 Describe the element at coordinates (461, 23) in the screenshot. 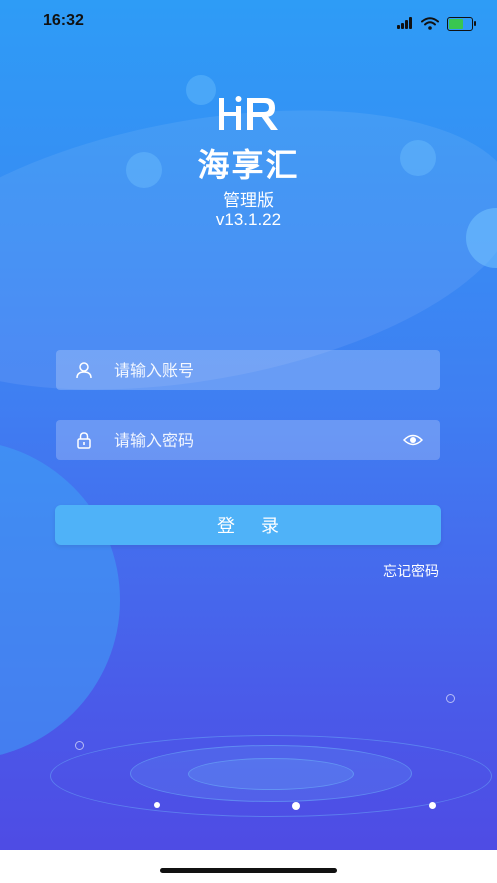

I see `battery-icon` at that location.